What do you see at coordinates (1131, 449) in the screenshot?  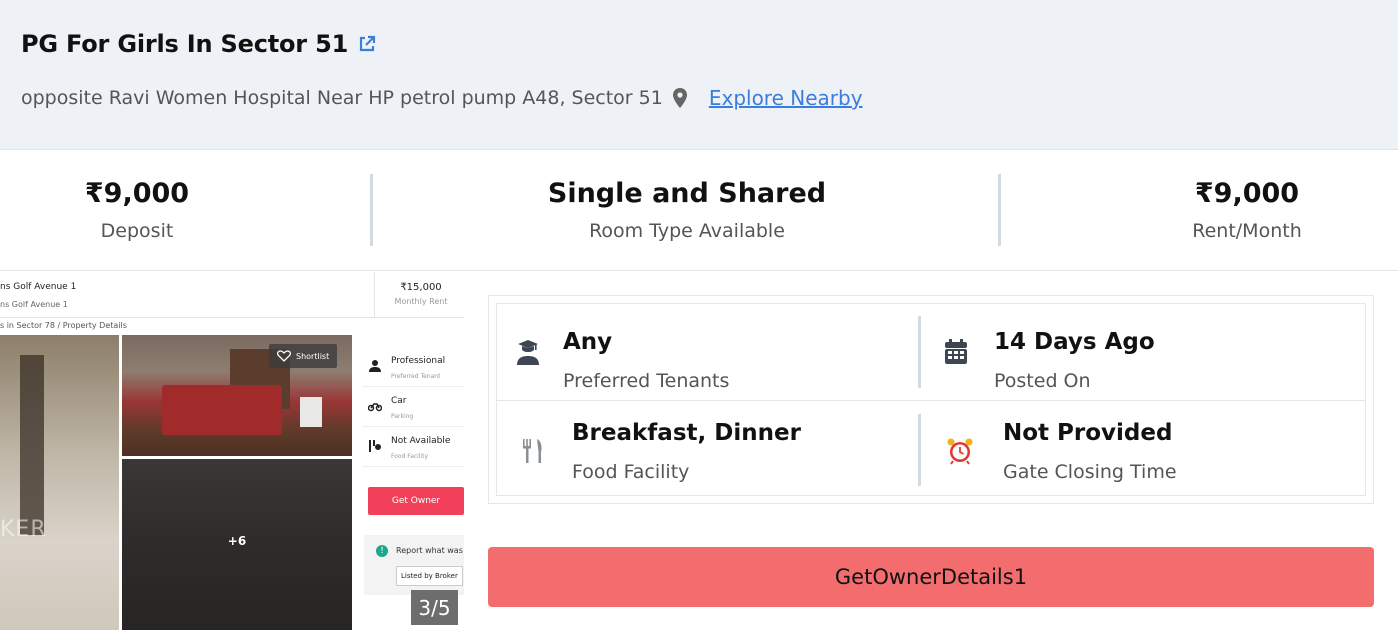 I see `detail-gate-closing: Not Provided Gate Closing Time` at bounding box center [1131, 449].